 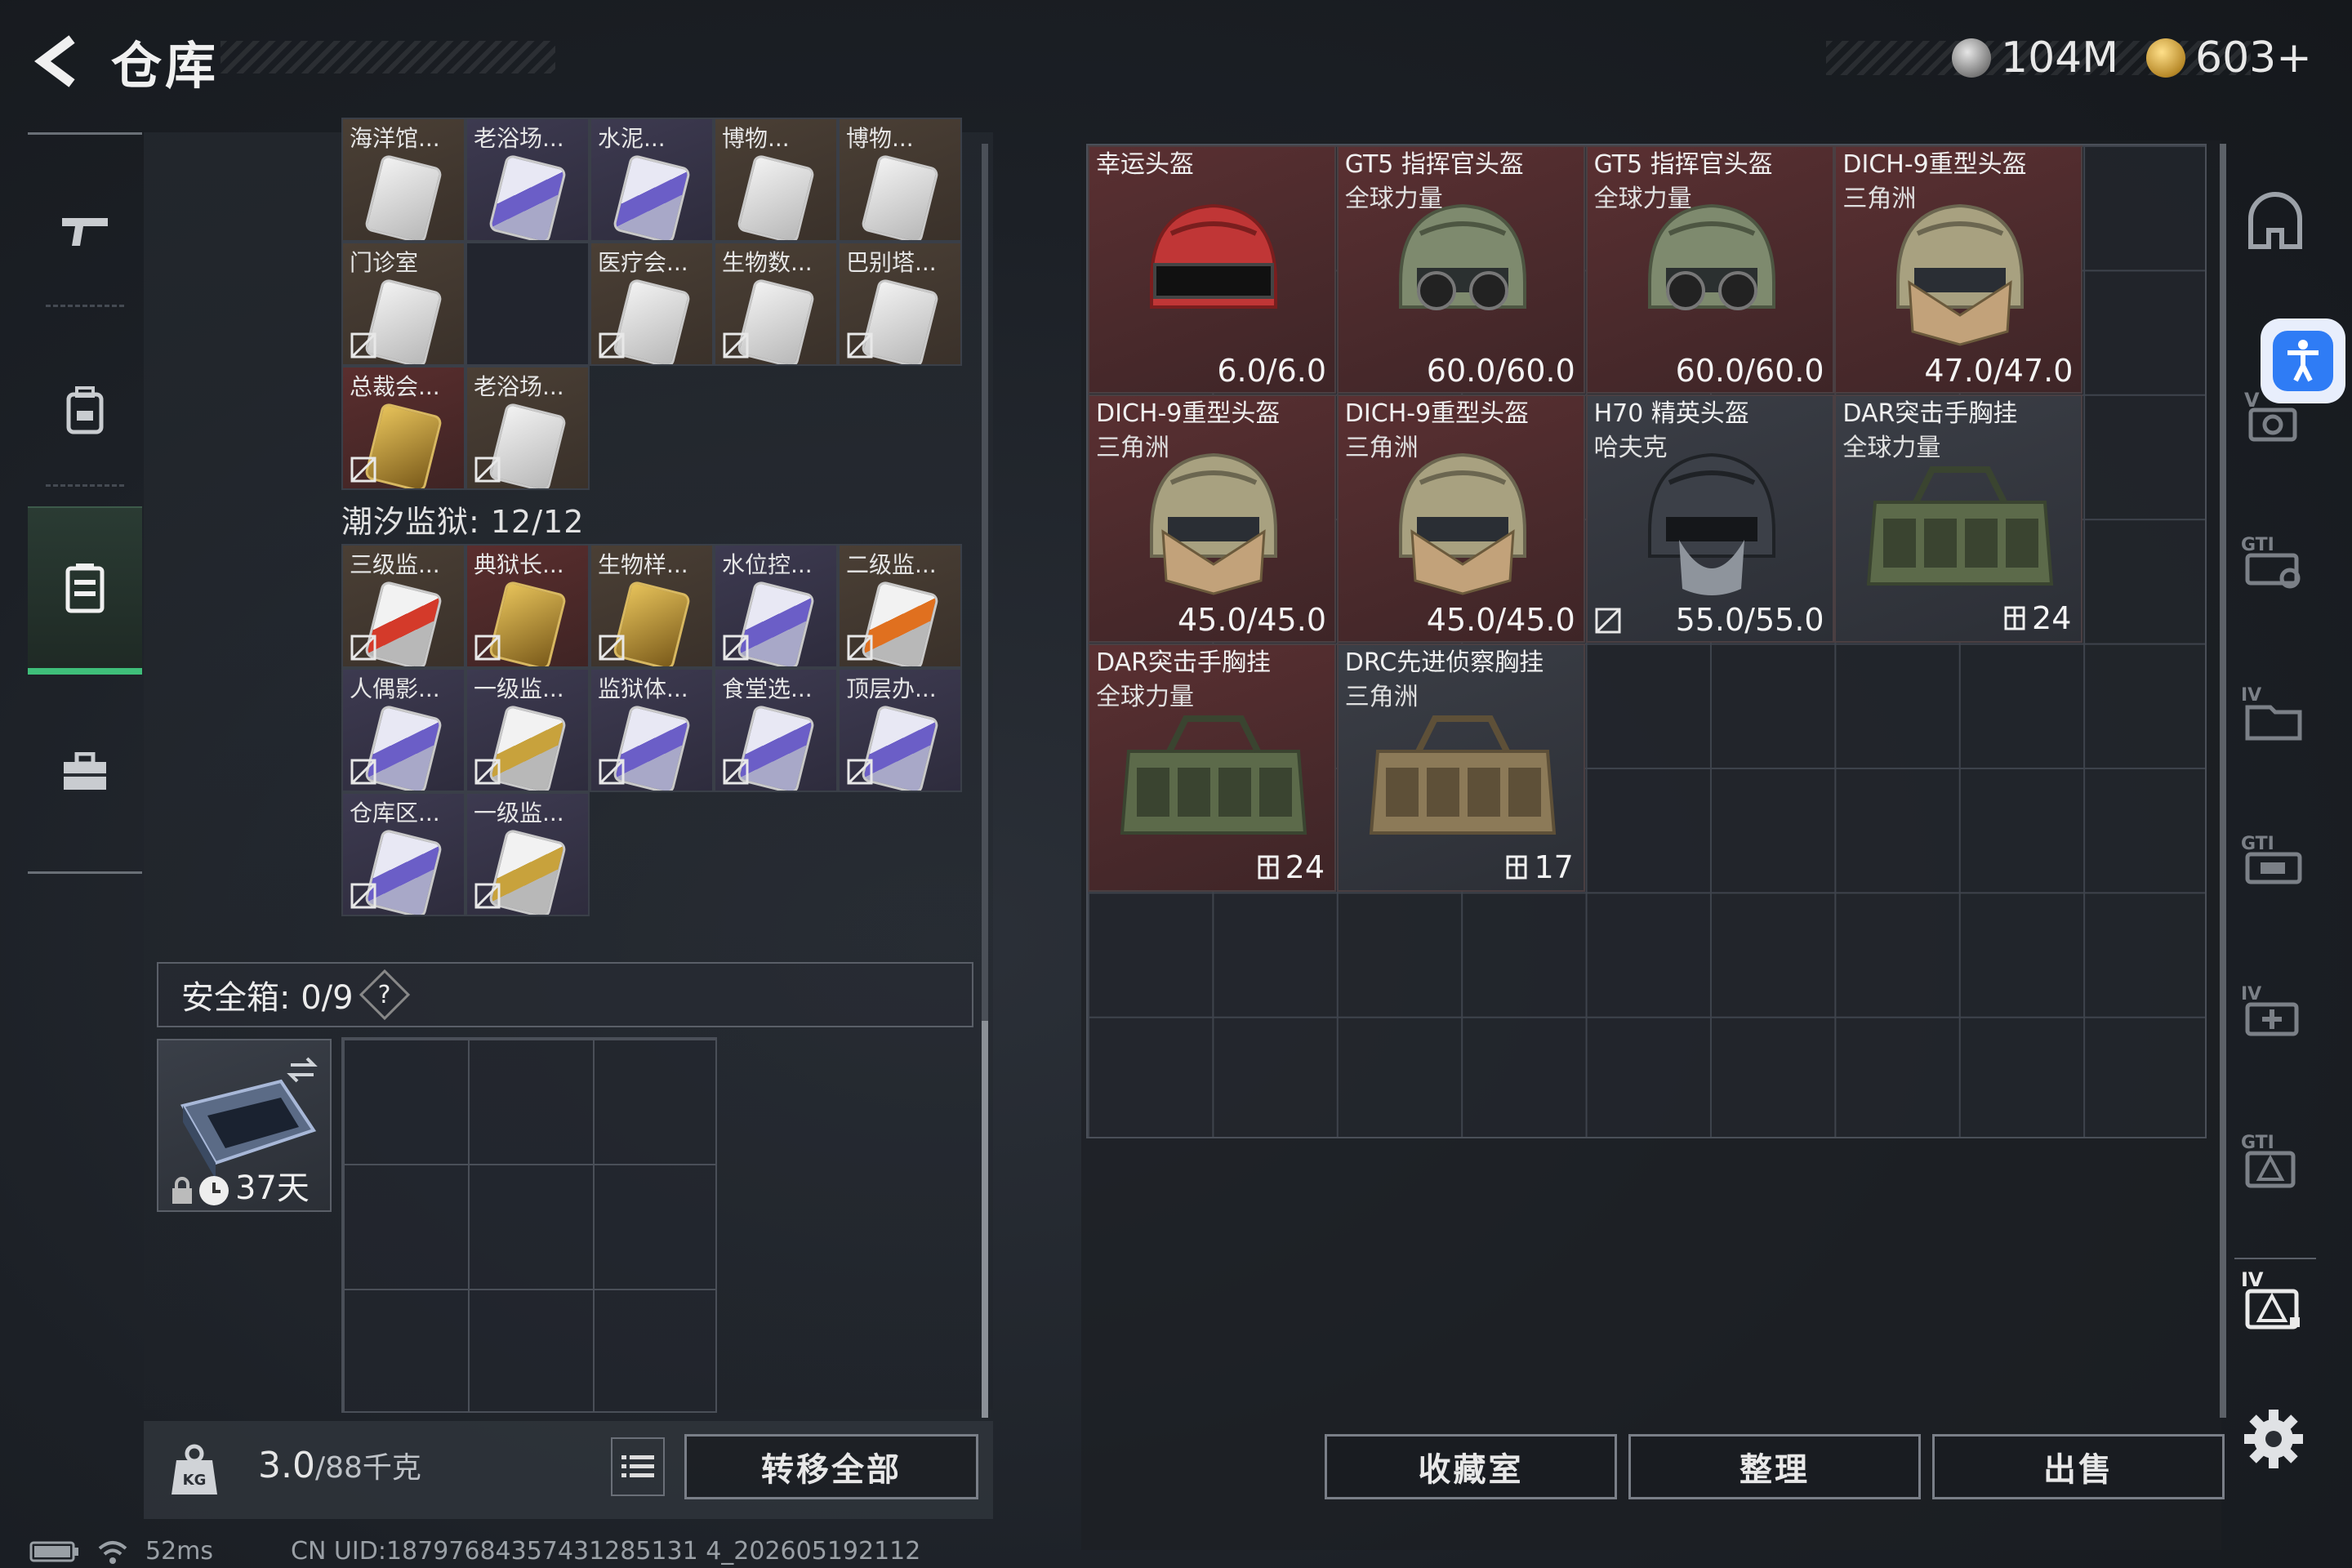 I want to click on inventory-scroll-thumb, so click(x=985, y=1219).